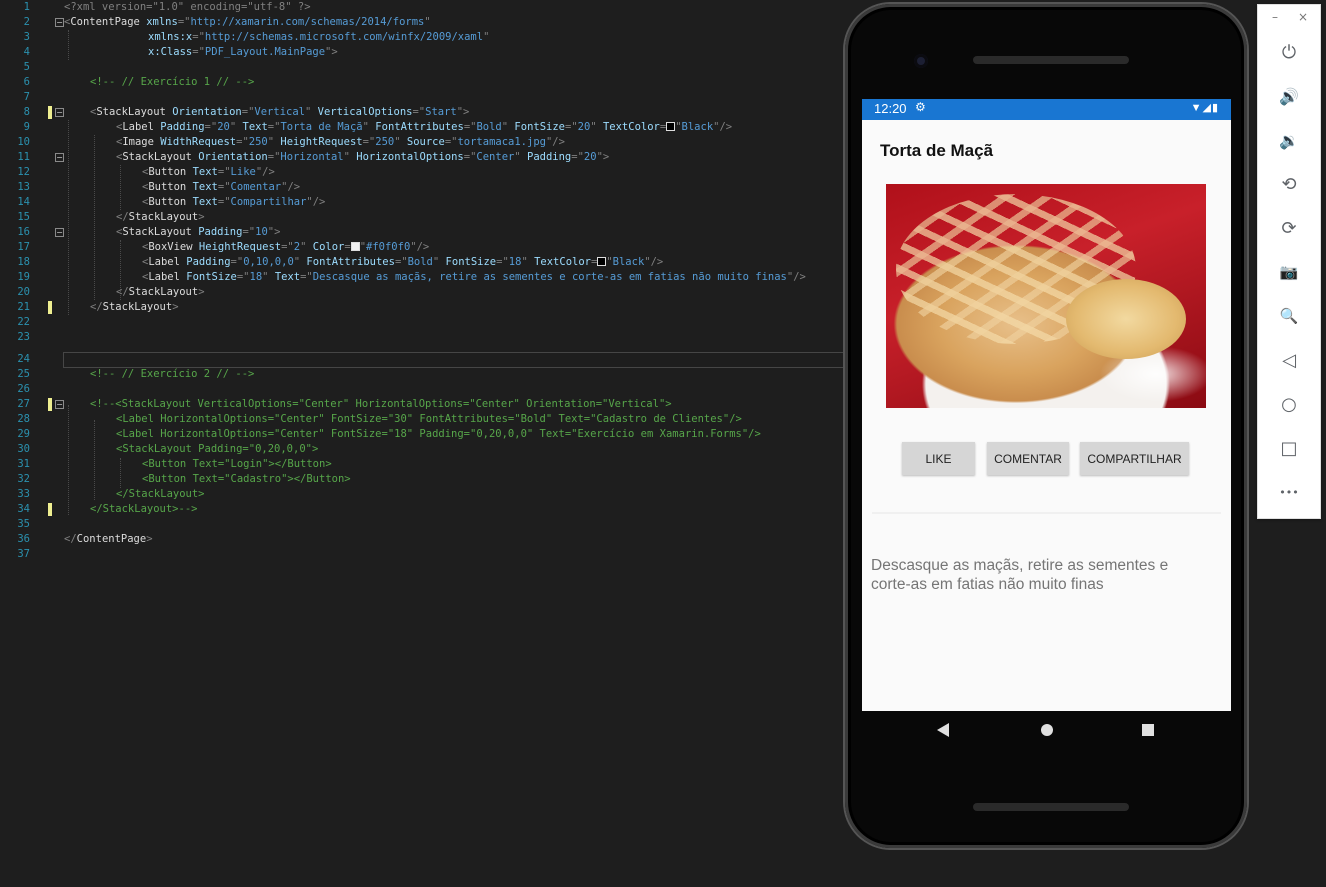  What do you see at coordinates (1289, 228) in the screenshot?
I see `rotate-right-button: ⟳` at bounding box center [1289, 228].